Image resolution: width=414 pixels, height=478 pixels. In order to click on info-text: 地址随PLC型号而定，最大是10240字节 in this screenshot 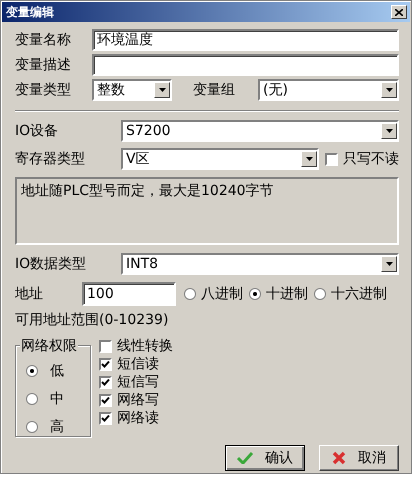, I will do `click(148, 191)`.